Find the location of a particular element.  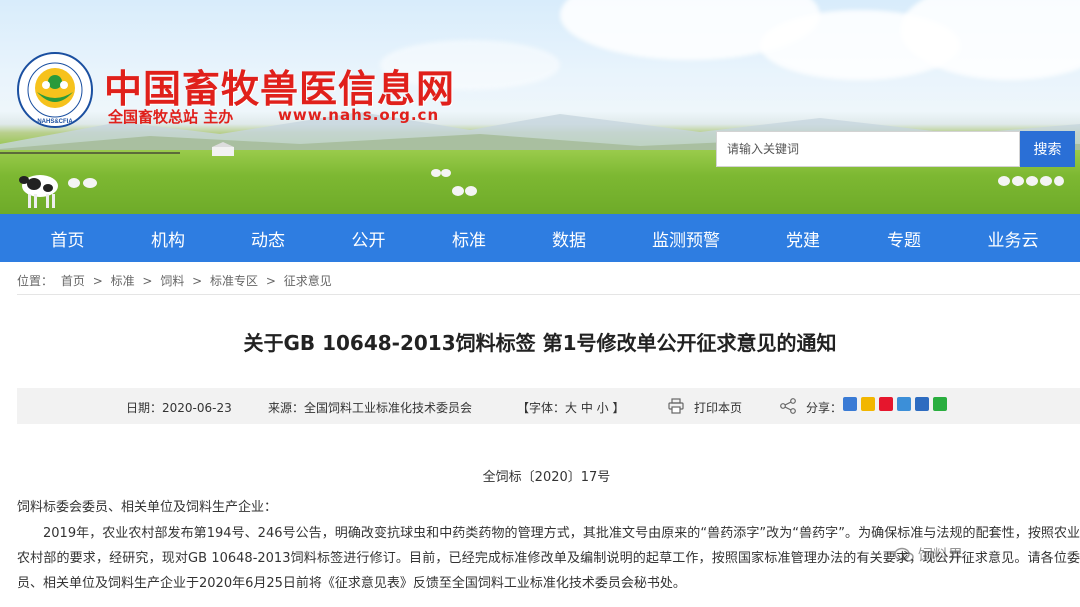

share-weibo-icon is located at coordinates (886, 404).